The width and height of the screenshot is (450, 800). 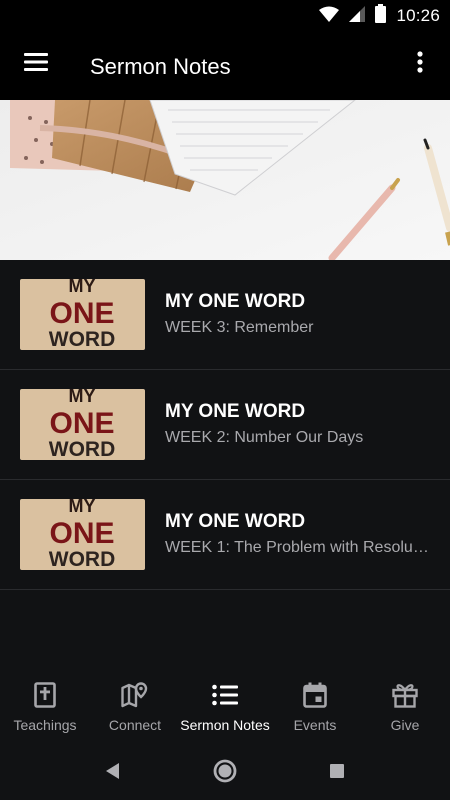 I want to click on nav-label: Sermon Notes, so click(x=225, y=725).